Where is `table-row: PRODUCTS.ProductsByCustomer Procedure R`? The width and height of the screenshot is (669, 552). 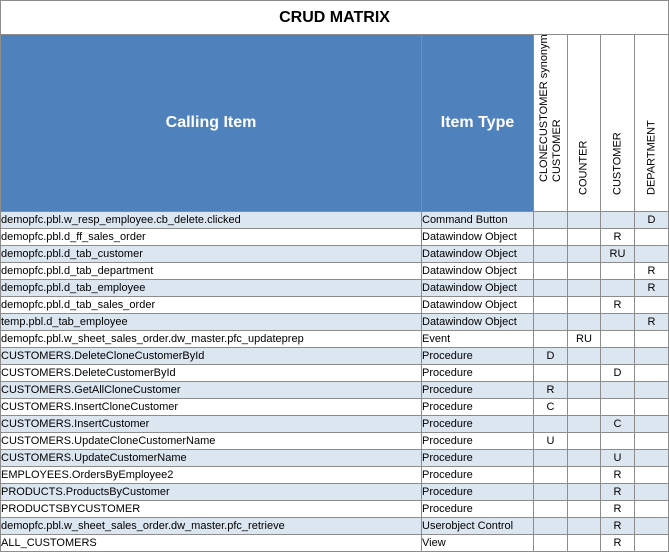
table-row: PRODUCTS.ProductsByCustomer Procedure R is located at coordinates (334, 492).